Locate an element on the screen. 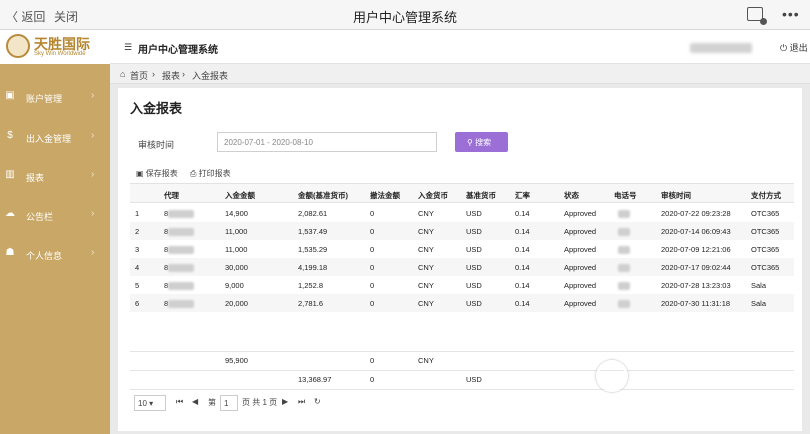 Image resolution: width=810 pixels, height=434 pixels. column-header: 电话号 is located at coordinates (625, 195).